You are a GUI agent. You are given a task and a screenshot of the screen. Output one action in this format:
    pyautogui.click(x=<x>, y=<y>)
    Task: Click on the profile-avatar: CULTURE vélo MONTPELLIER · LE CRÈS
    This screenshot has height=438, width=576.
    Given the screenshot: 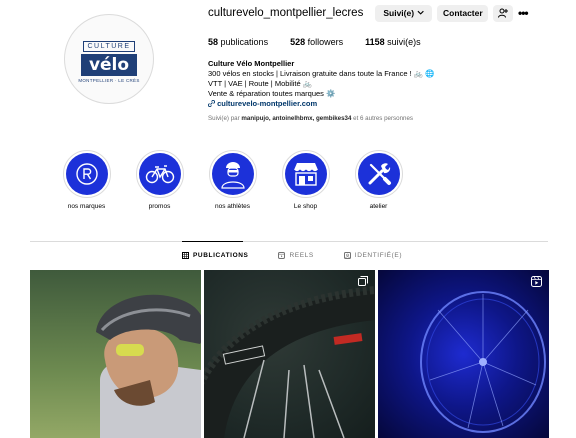 What is the action you would take?
    pyautogui.click(x=109, y=59)
    